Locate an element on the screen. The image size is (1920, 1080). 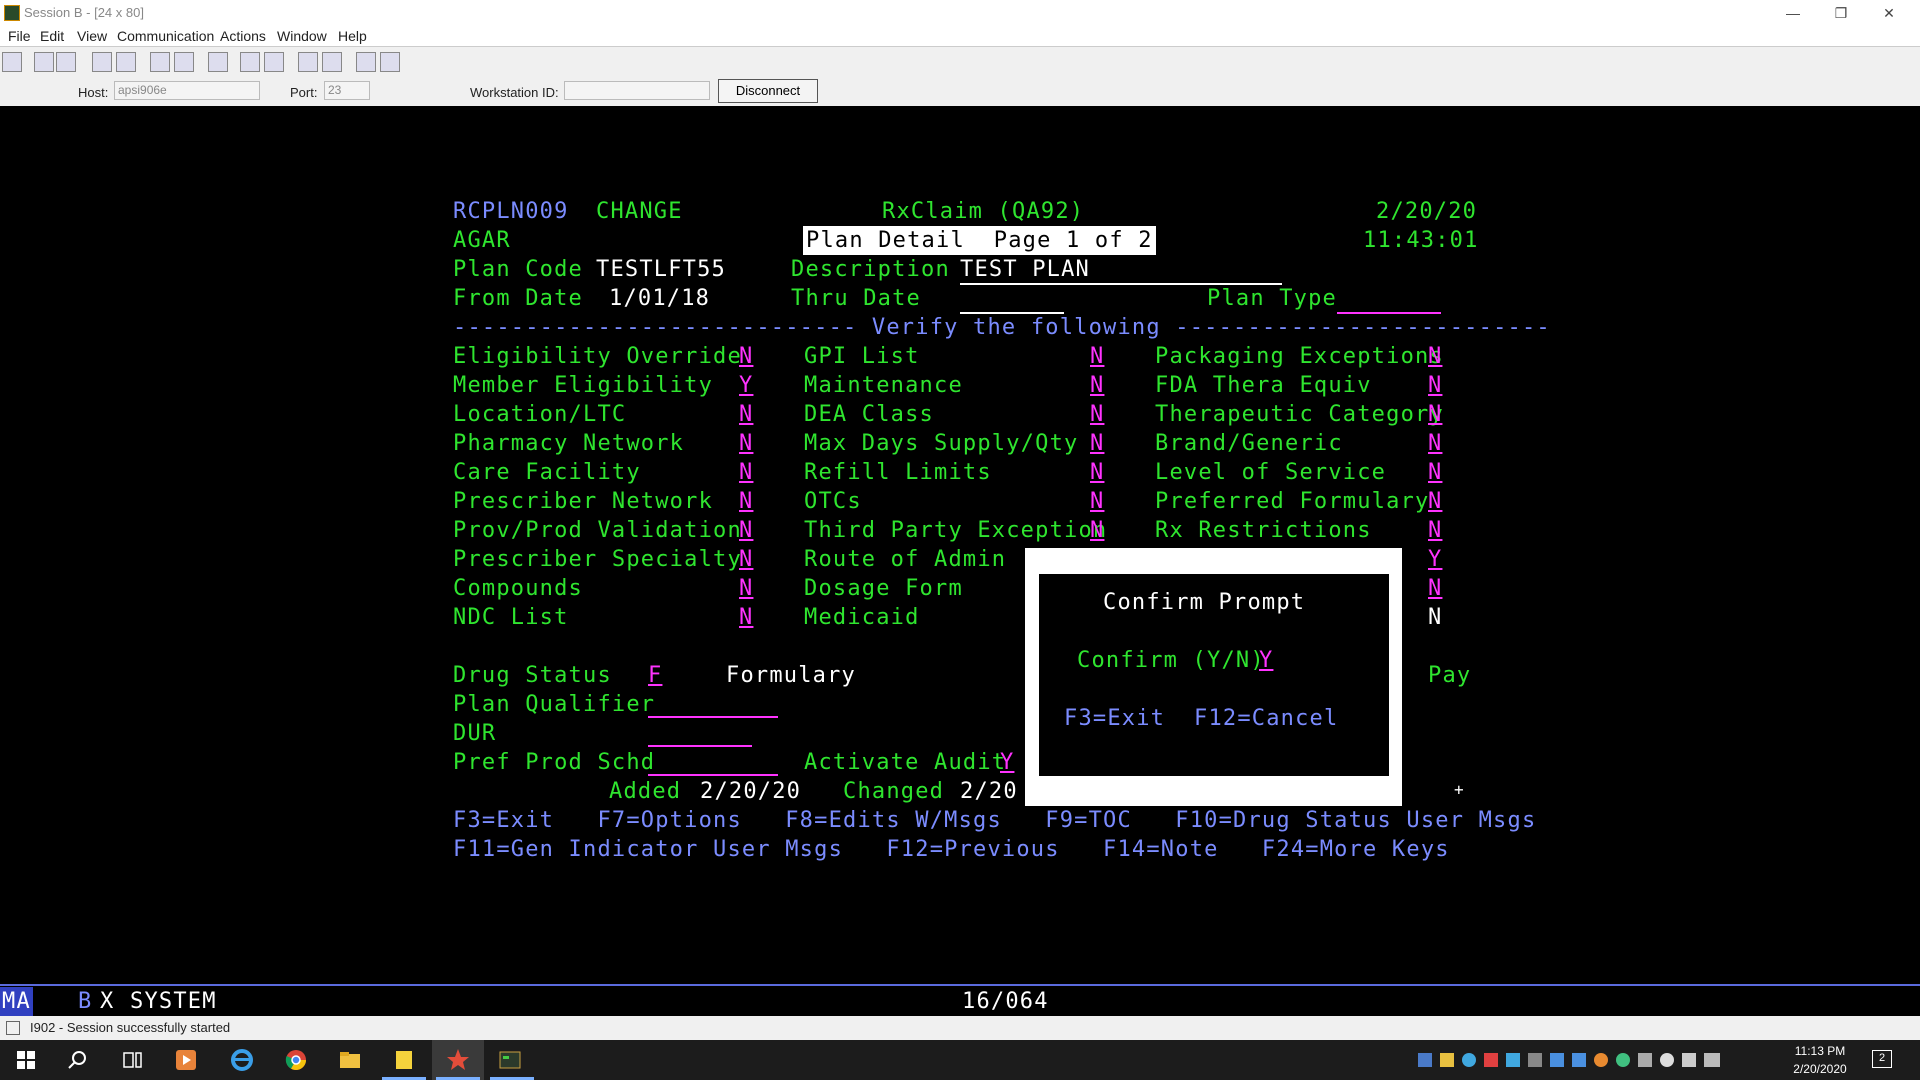
power-icon is located at coordinates (1689, 1060).